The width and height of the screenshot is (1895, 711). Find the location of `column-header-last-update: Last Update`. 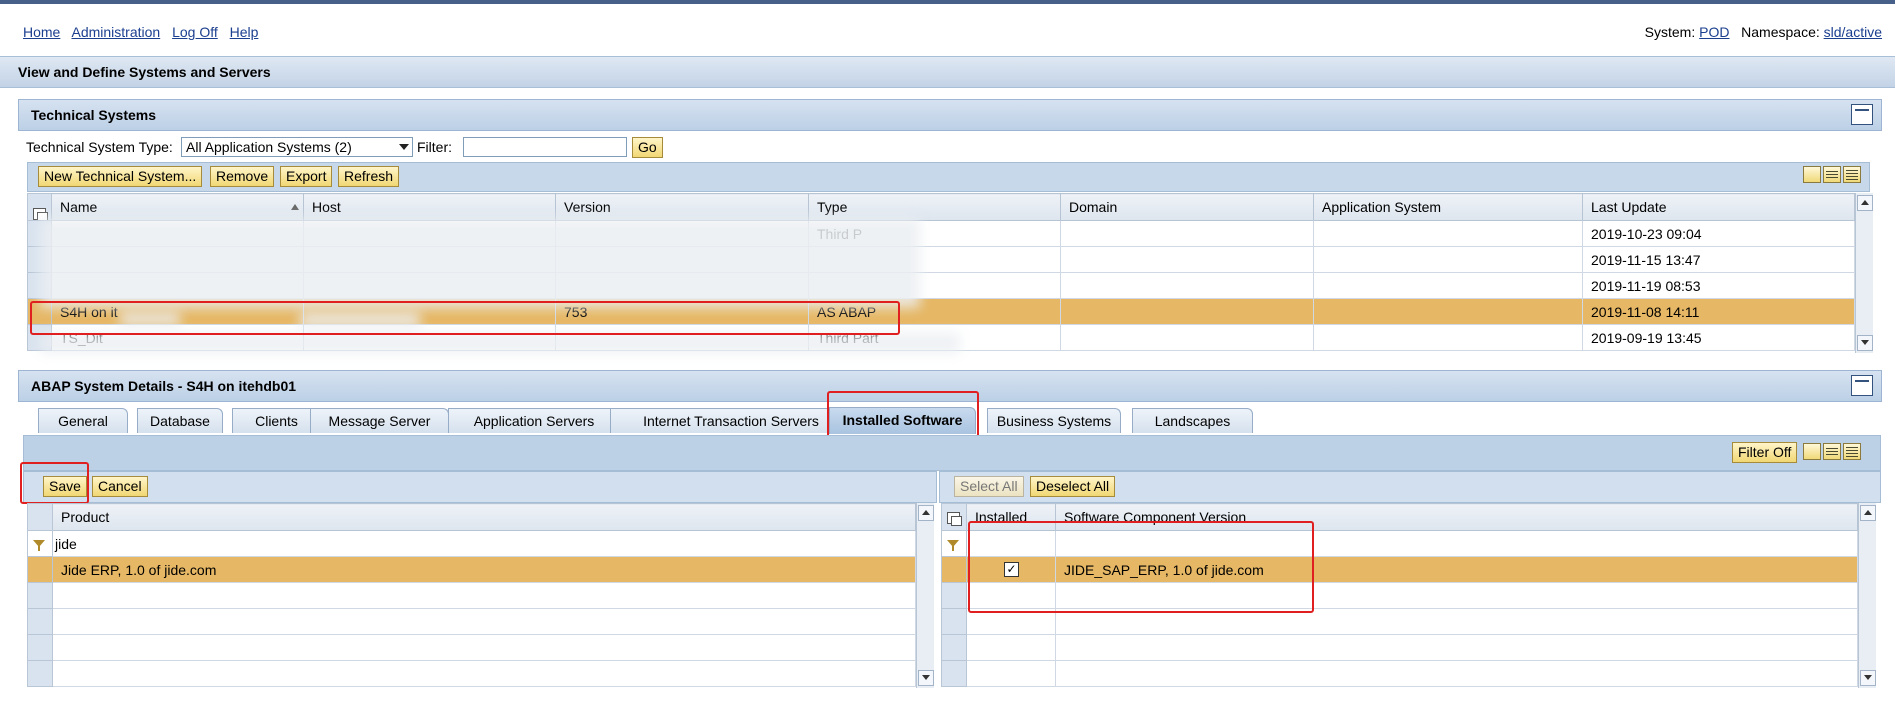

column-header-last-update: Last Update is located at coordinates (1718, 207).